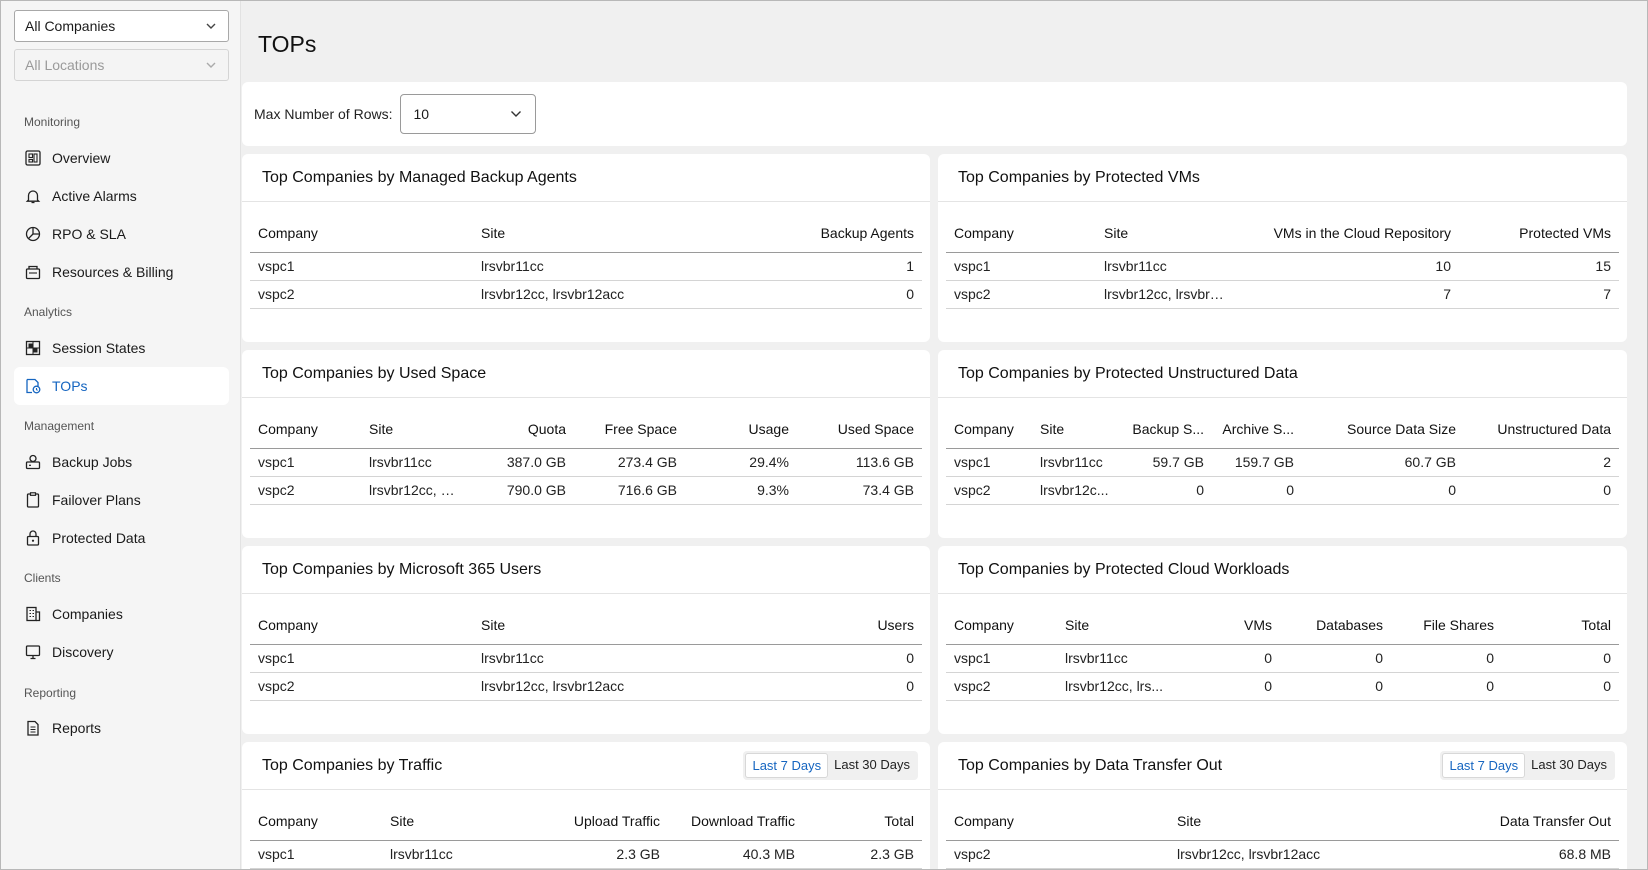  Describe the element at coordinates (1541, 429) in the screenshot. I see `column-header-unstructured-data: Unstructured Data` at that location.